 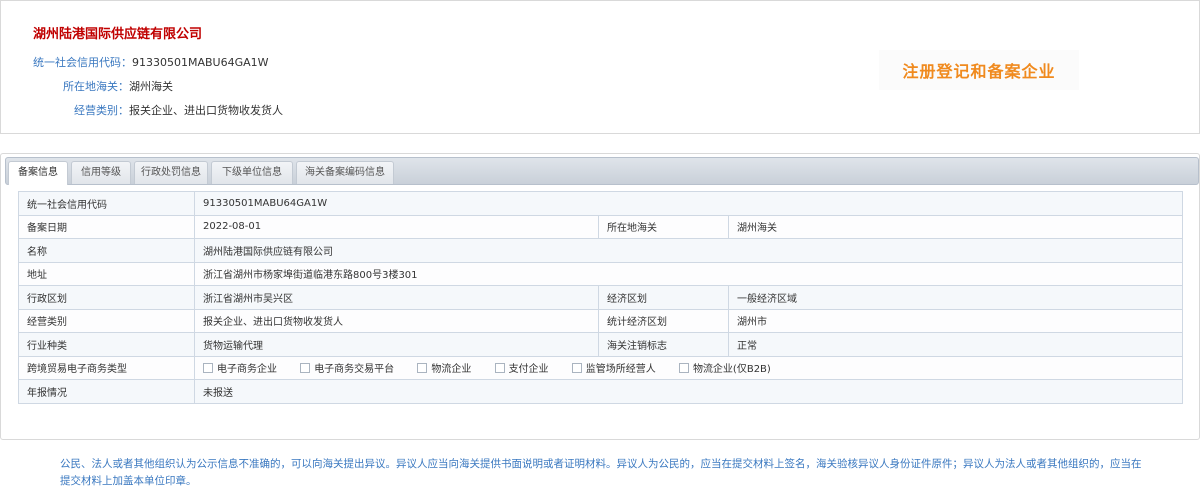 What do you see at coordinates (38, 173) in the screenshot?
I see `tab-record-info: 备案信息` at bounding box center [38, 173].